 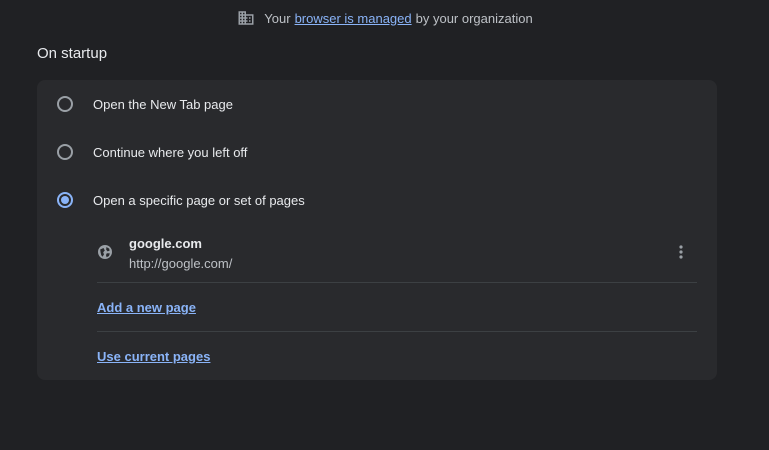 What do you see at coordinates (105, 252) in the screenshot?
I see `globe-icon` at bounding box center [105, 252].